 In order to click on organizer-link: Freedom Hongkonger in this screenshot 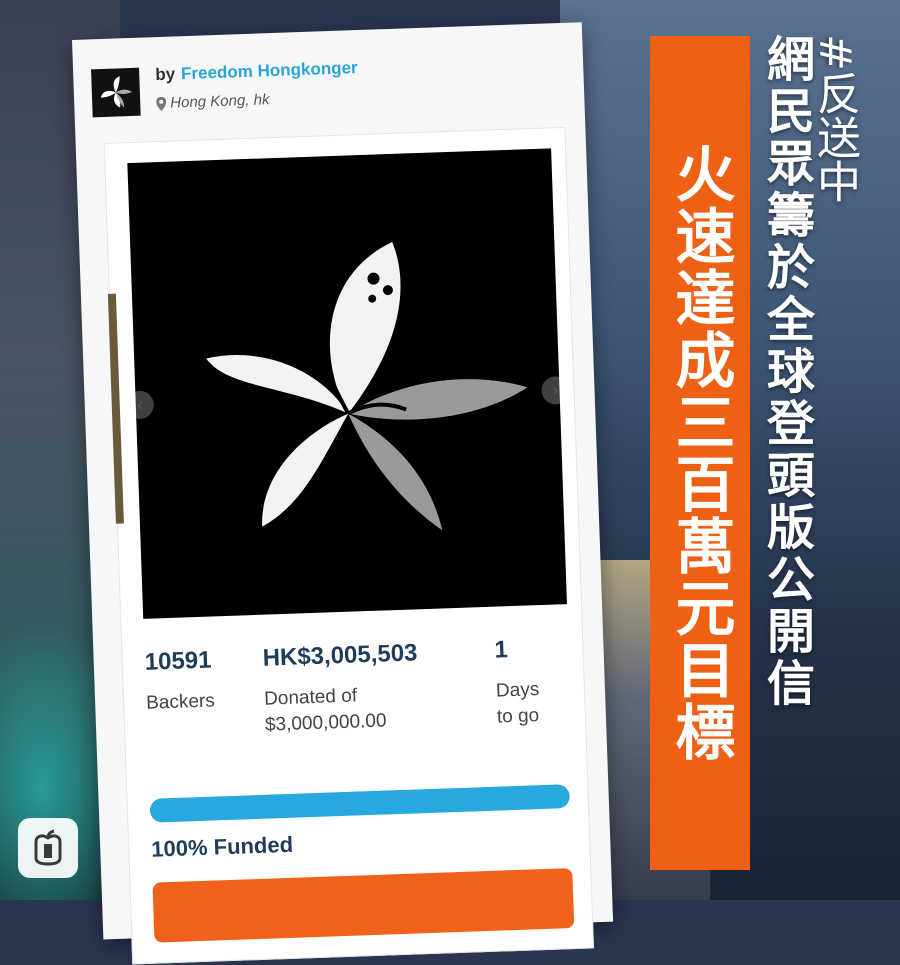, I will do `click(269, 70)`.